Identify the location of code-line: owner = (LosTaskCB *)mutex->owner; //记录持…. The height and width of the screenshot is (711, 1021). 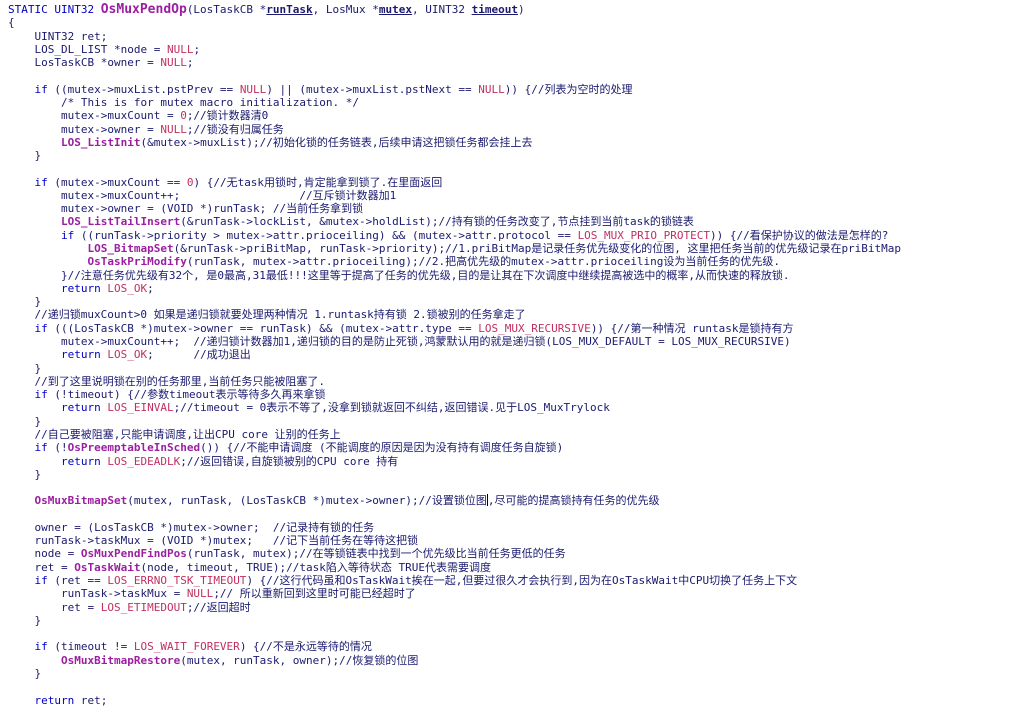
(191, 527).